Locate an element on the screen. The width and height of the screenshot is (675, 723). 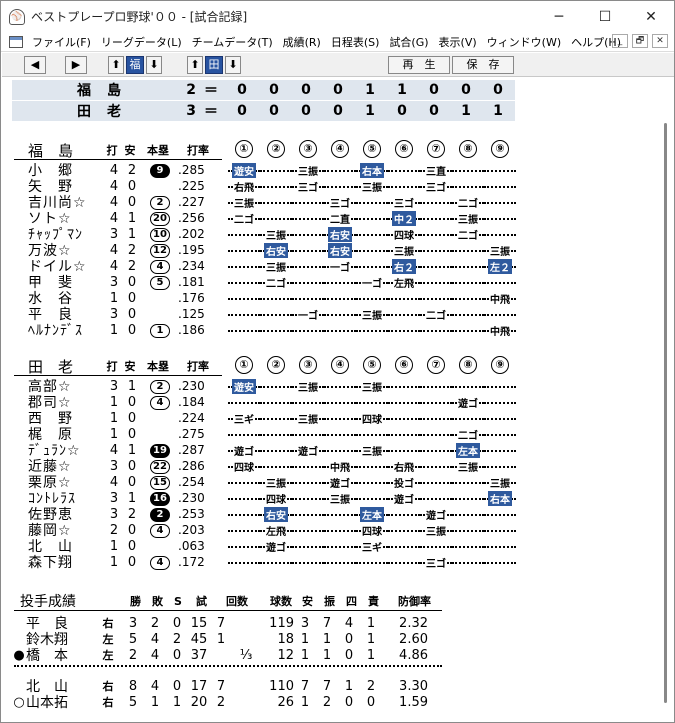
at-bat-results: 遊安 三振 右本 三直 is located at coordinates (372, 170).